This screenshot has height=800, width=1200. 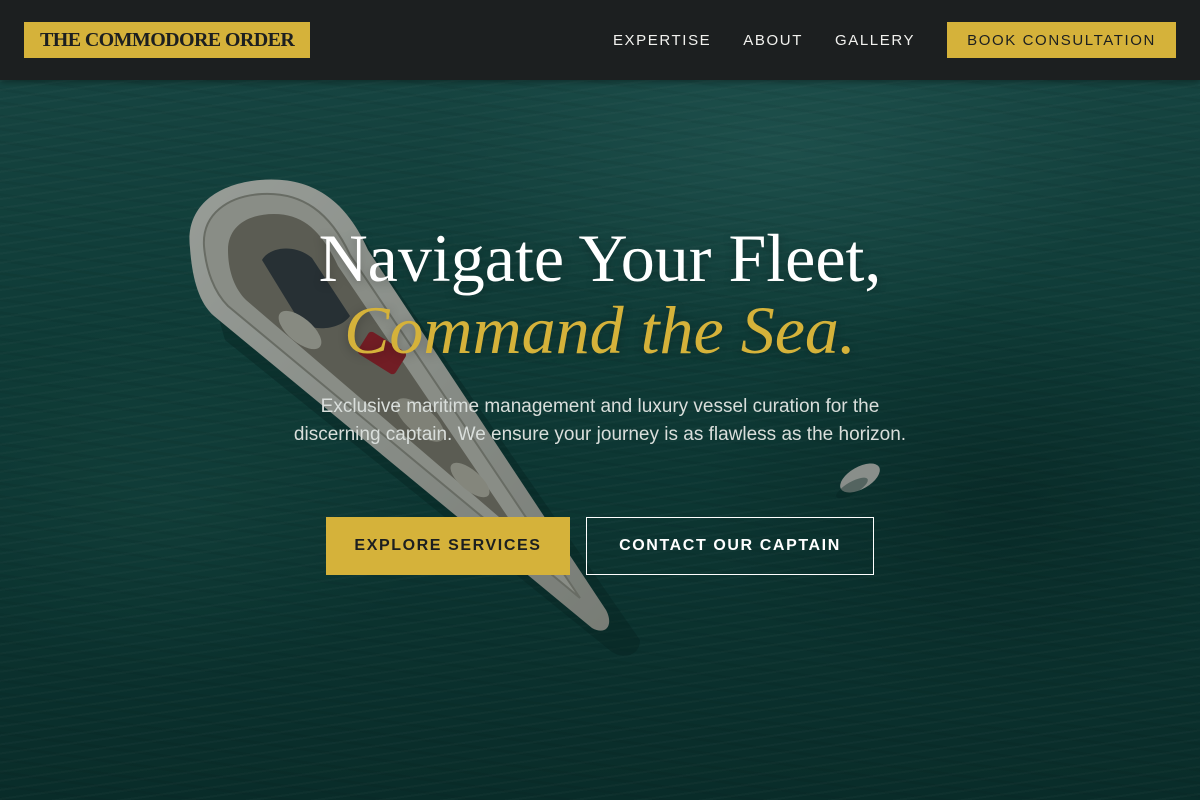 I want to click on headline-line-1: Navigate Your Fleet,, so click(x=600, y=258).